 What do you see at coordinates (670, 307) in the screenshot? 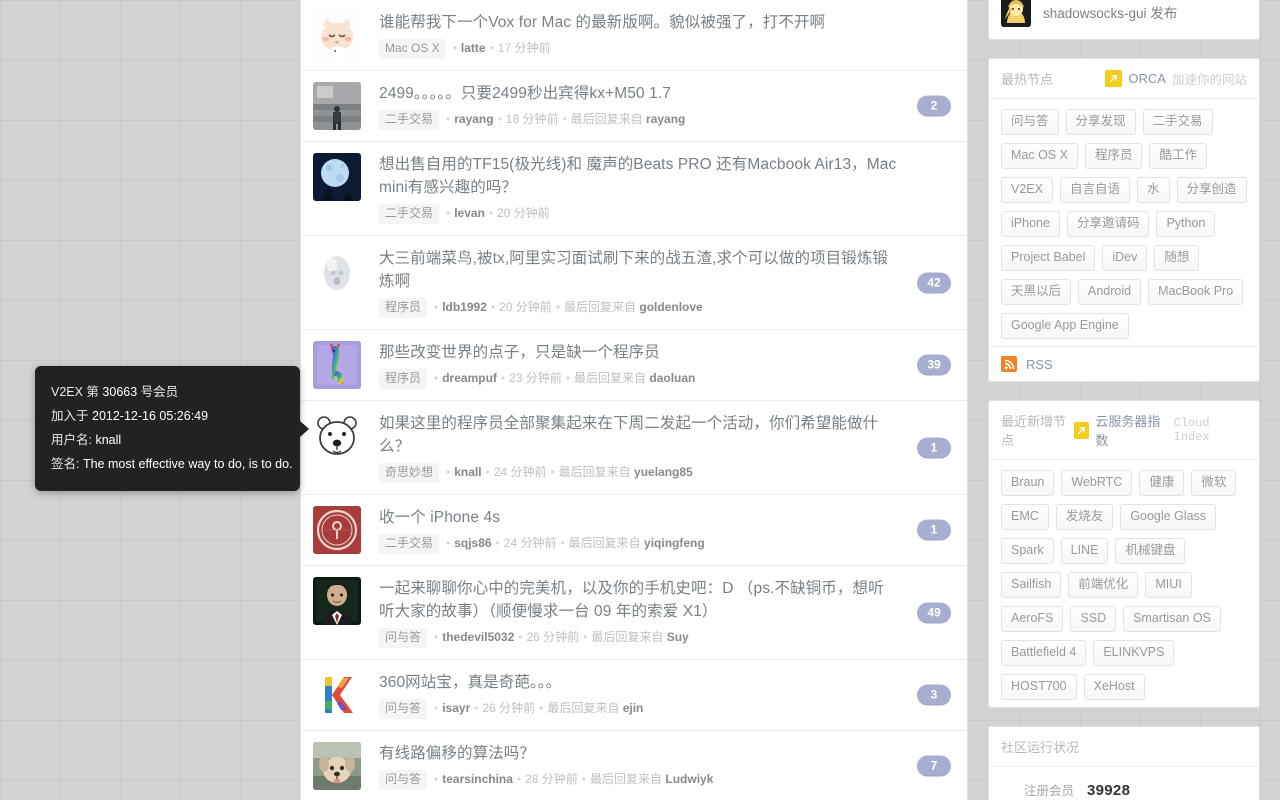
I see `last-reply-user-link: goldenlove` at bounding box center [670, 307].